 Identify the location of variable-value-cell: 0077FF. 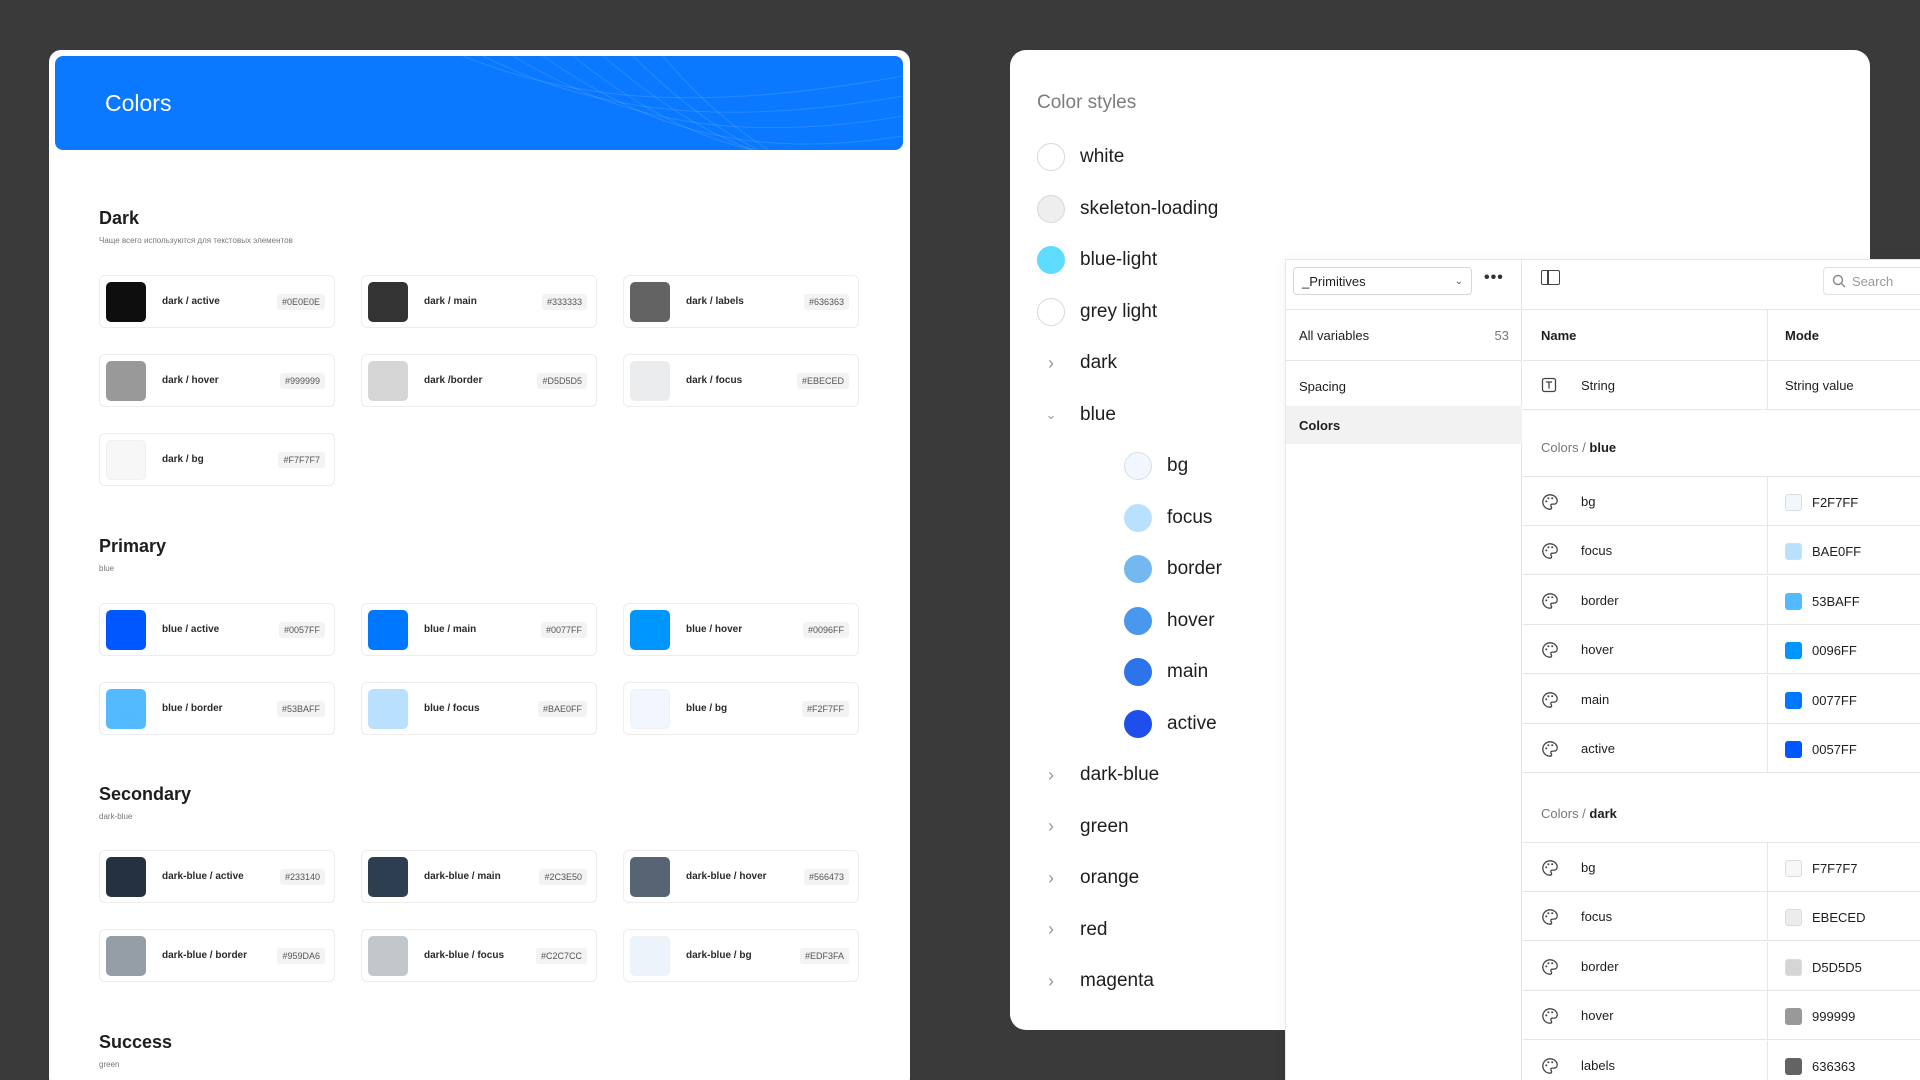
(1821, 700).